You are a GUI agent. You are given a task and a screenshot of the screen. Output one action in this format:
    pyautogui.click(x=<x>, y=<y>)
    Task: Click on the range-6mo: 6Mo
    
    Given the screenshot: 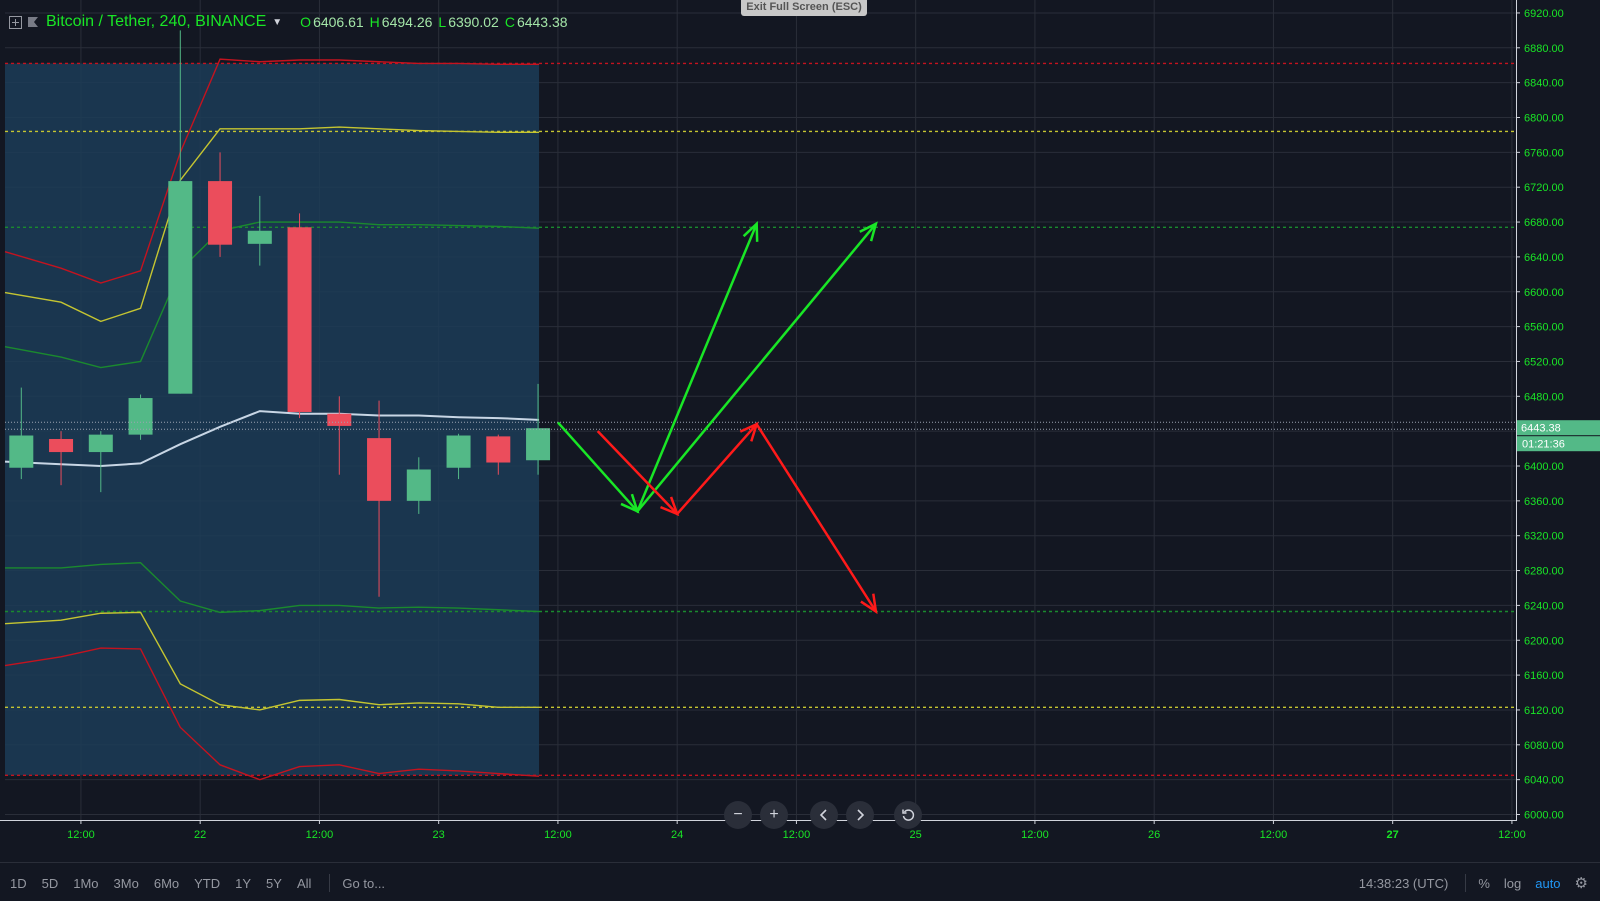 What is the action you would take?
    pyautogui.click(x=166, y=883)
    